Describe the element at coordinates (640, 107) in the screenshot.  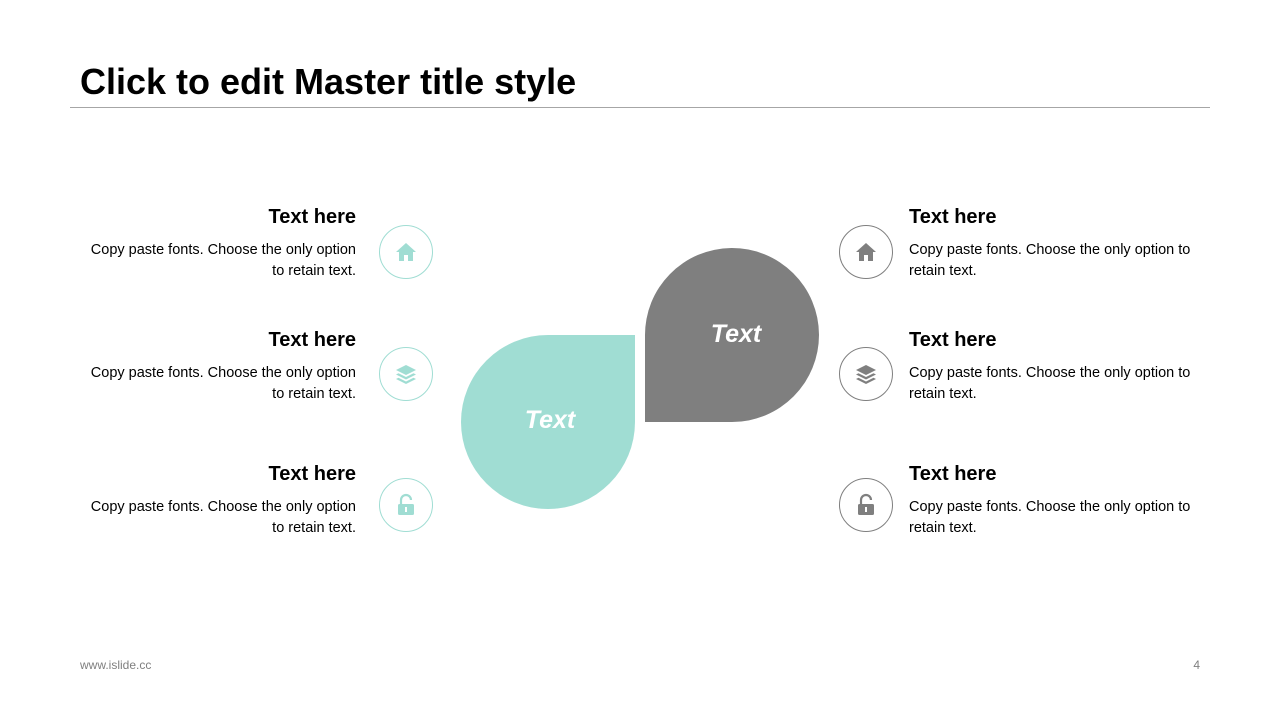
I see `title-divider` at that location.